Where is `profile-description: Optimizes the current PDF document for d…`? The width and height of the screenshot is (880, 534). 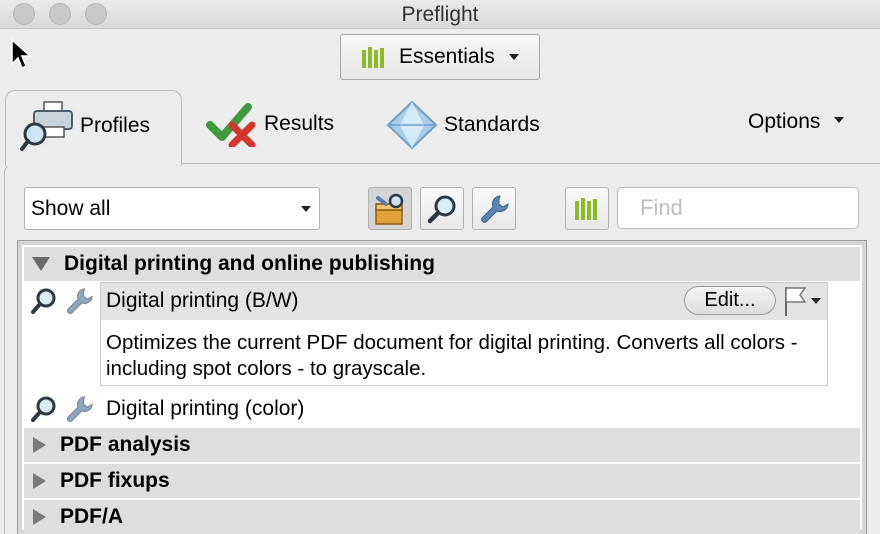 profile-description: Optimizes the current PDF document for d… is located at coordinates (452, 355).